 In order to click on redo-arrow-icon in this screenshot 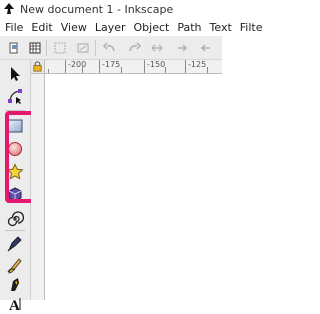, I will do `click(134, 48)`.